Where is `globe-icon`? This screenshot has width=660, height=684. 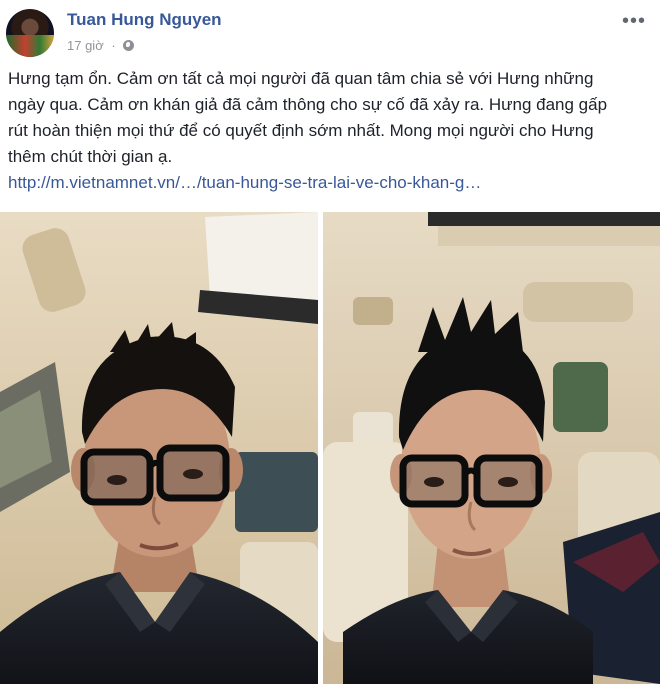
globe-icon is located at coordinates (129, 45).